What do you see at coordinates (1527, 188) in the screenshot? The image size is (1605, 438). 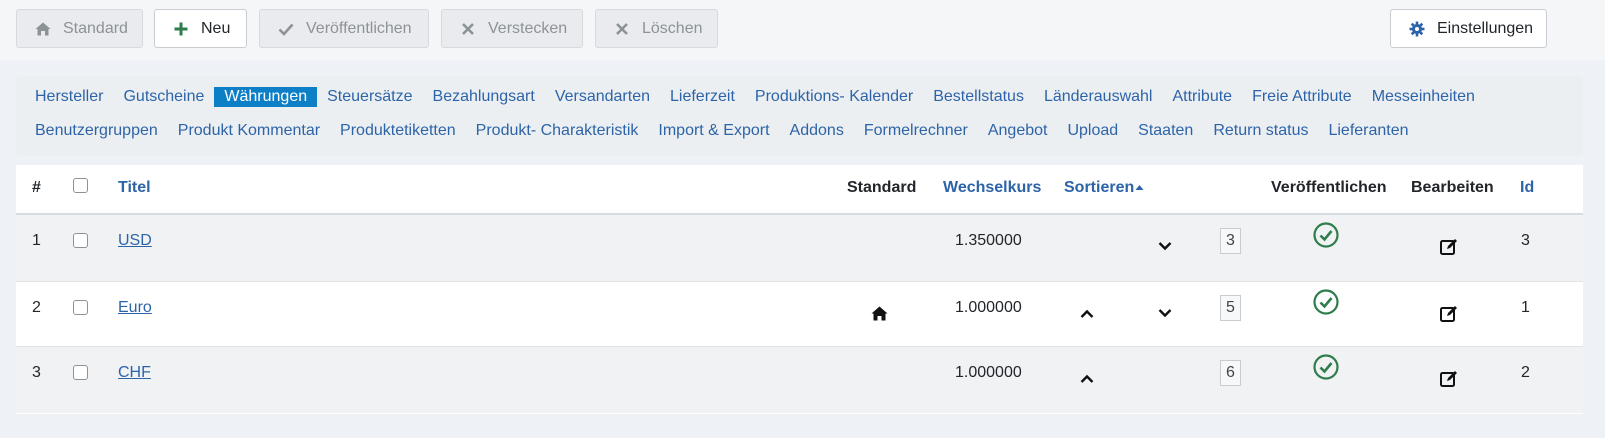 I see `header-id: Id` at bounding box center [1527, 188].